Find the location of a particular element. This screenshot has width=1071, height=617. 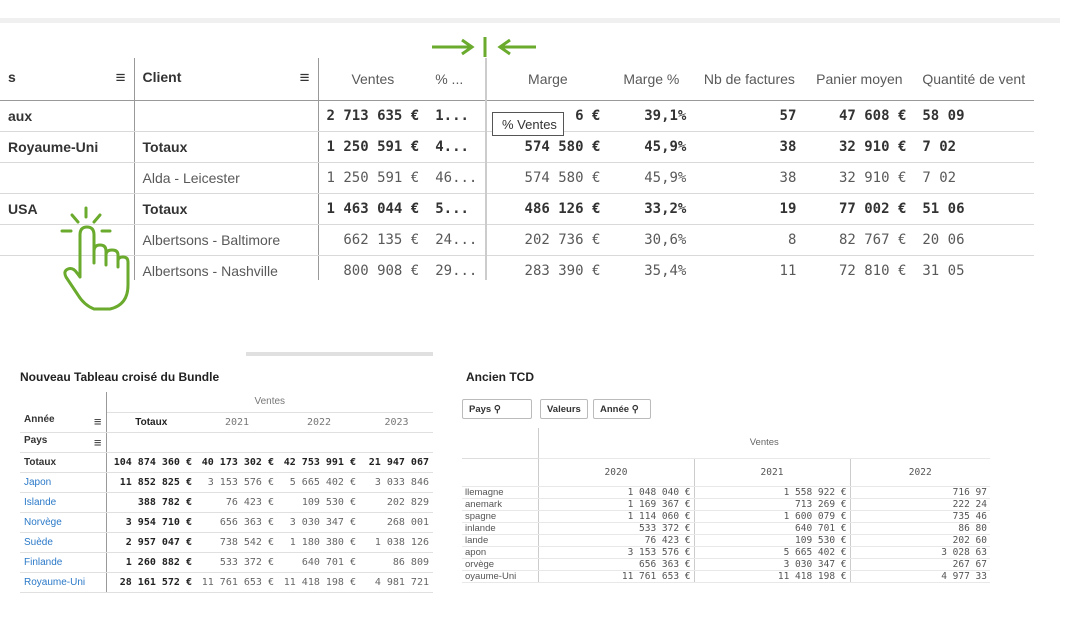

country-link: Norvège is located at coordinates (63, 522).